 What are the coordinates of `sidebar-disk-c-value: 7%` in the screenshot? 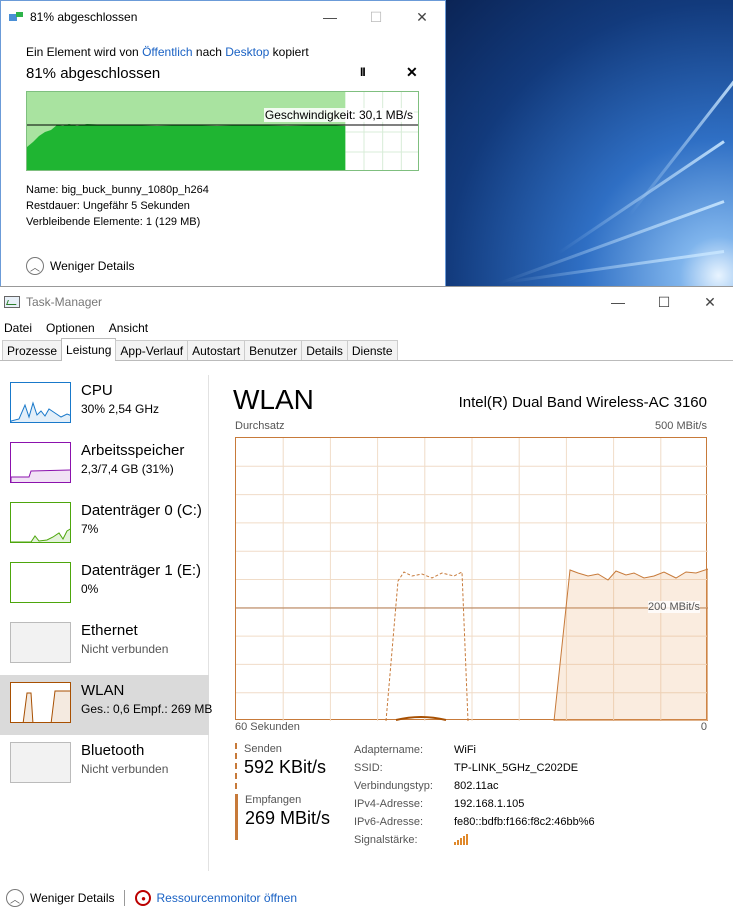 It's located at (90, 529).